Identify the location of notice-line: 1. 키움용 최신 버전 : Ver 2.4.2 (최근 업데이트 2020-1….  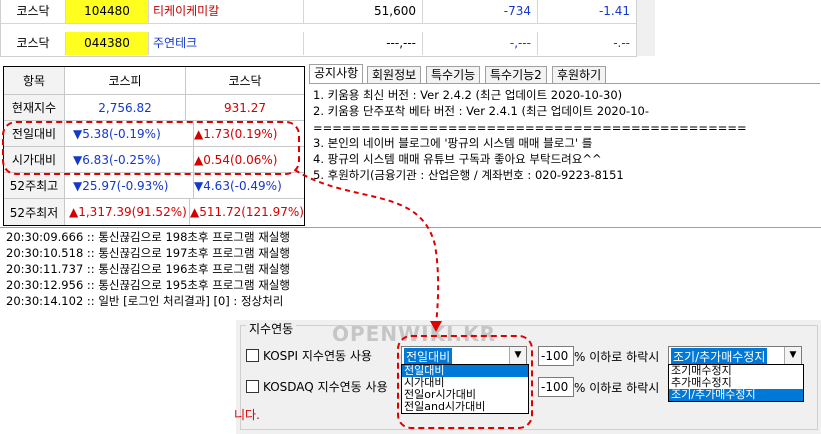
(468, 95).